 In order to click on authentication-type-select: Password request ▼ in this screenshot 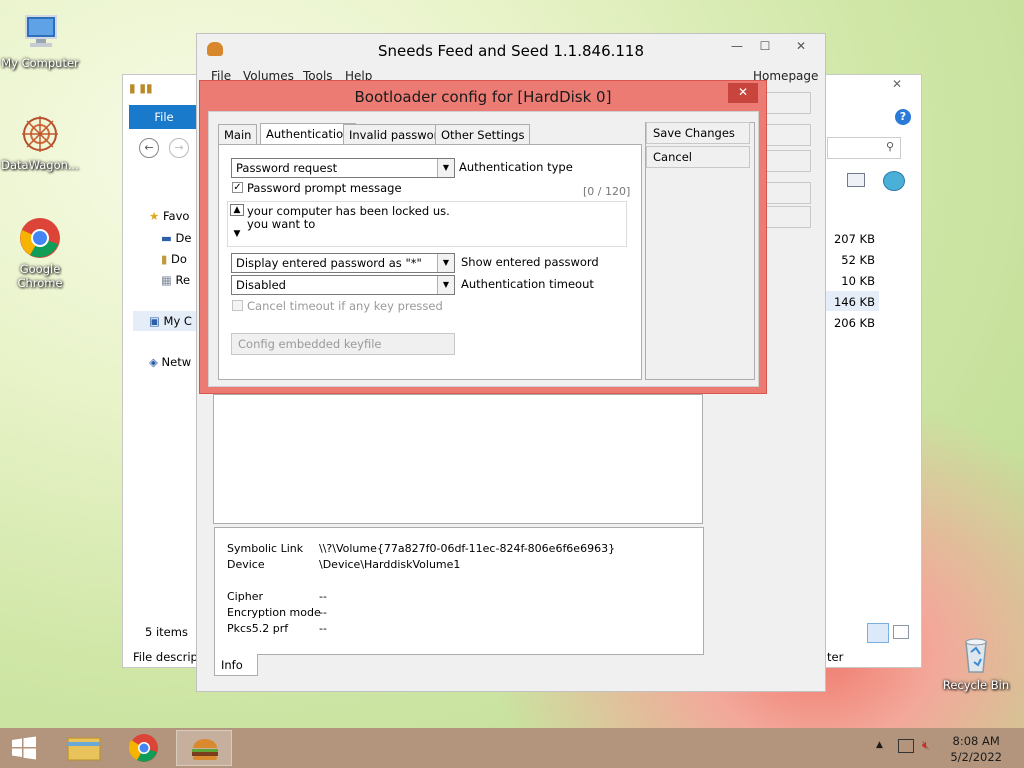, I will do `click(343, 168)`.